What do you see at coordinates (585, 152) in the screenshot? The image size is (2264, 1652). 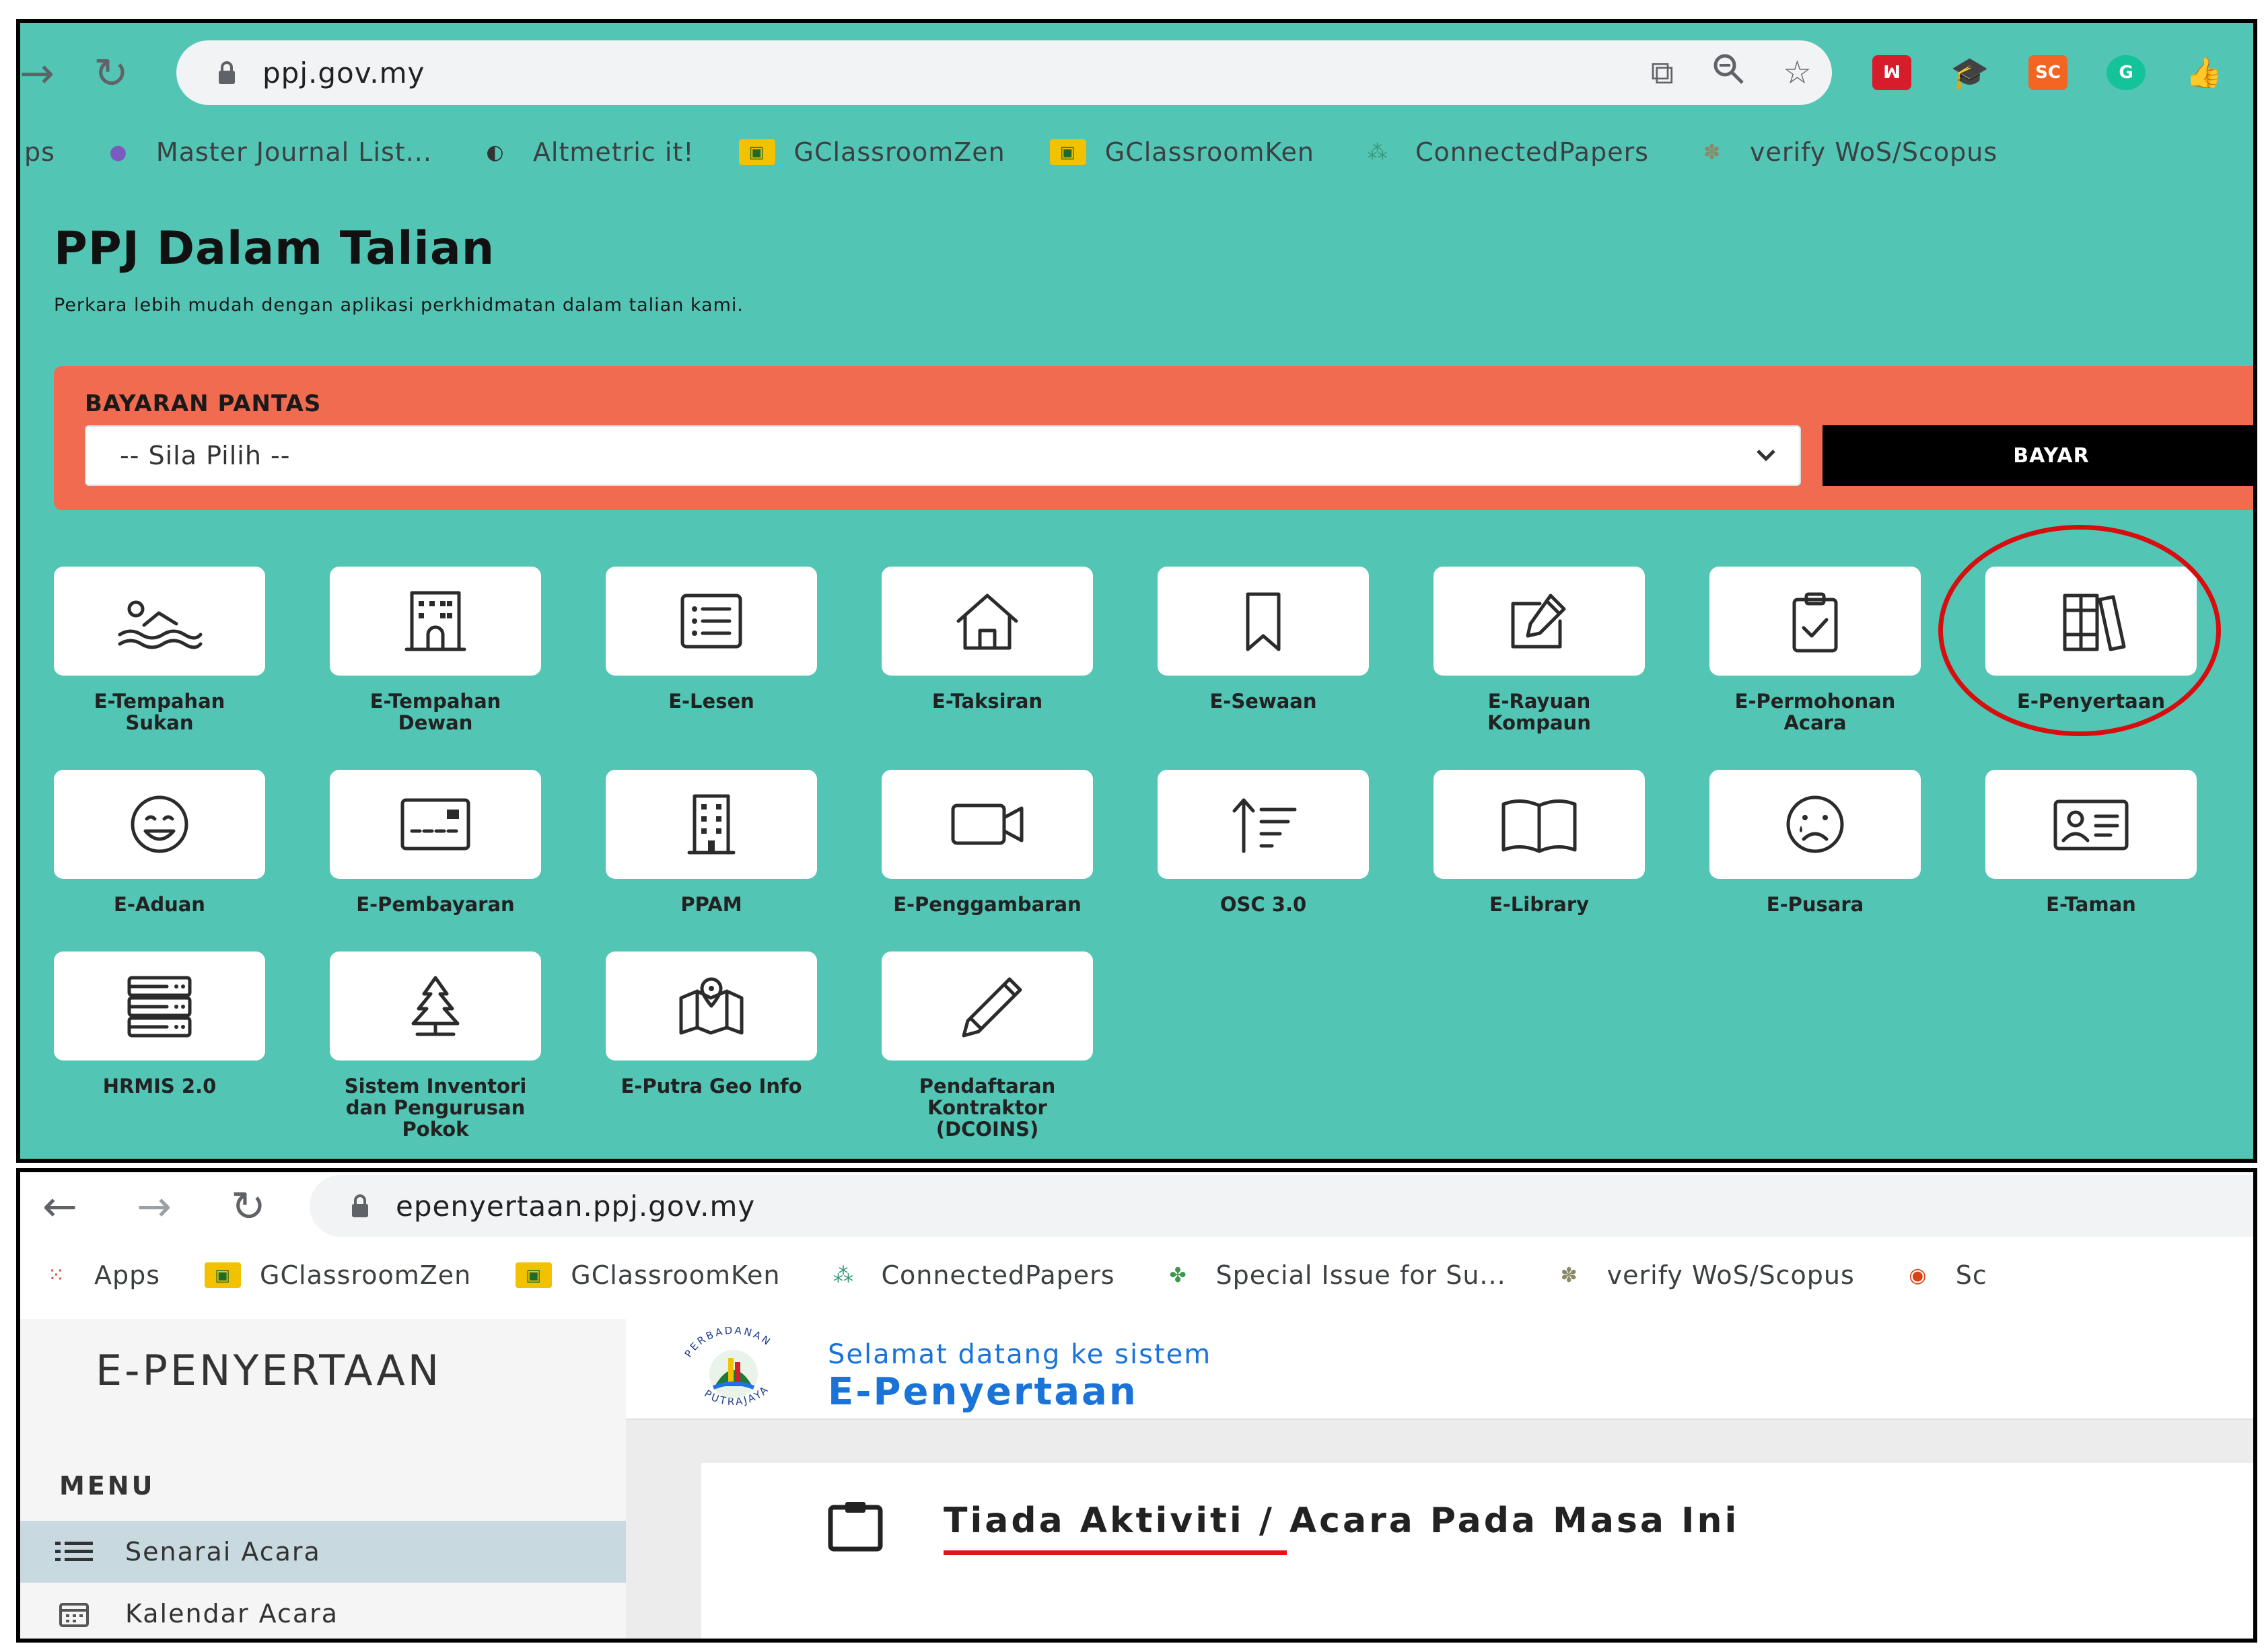 I see `bookmark-item: ◐ Altmetric it!` at bounding box center [585, 152].